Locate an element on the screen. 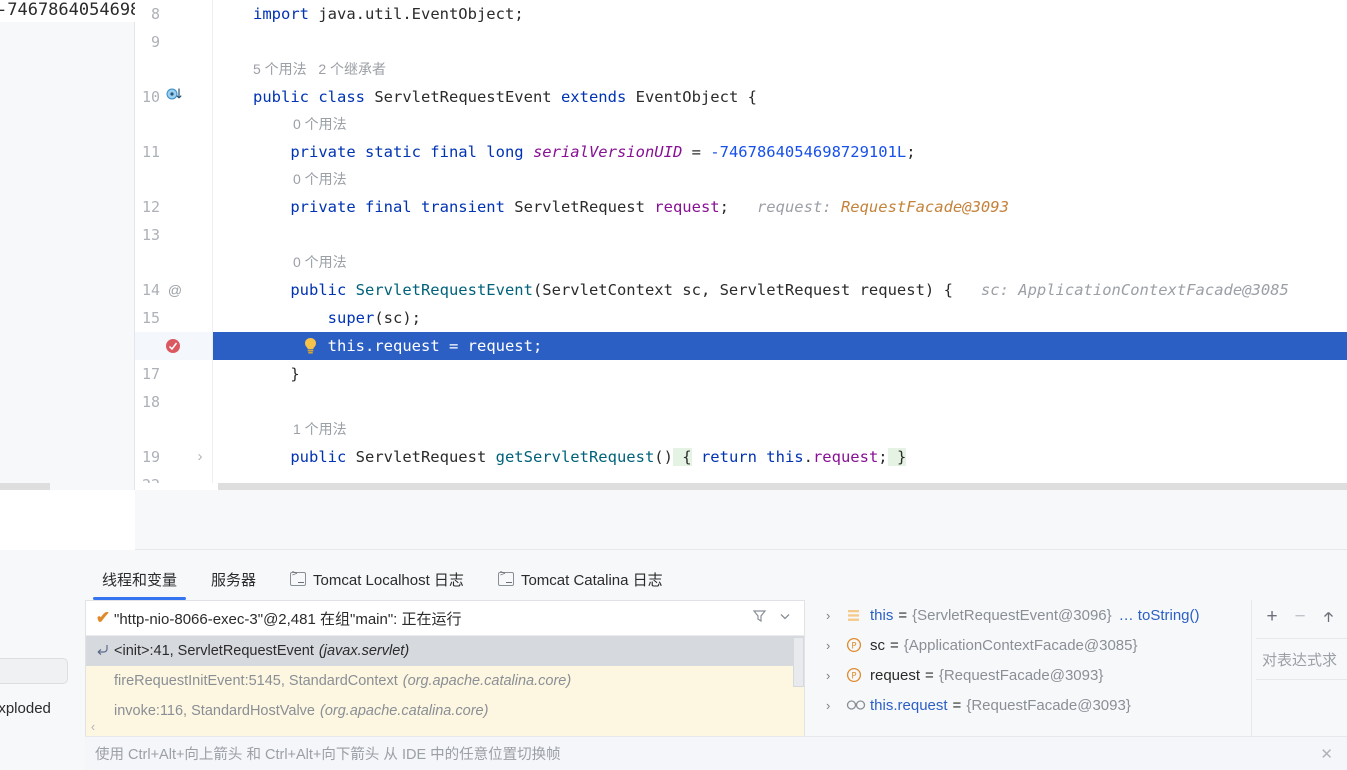  usage-count-hint: 1 个用法 is located at coordinates (320, 429).